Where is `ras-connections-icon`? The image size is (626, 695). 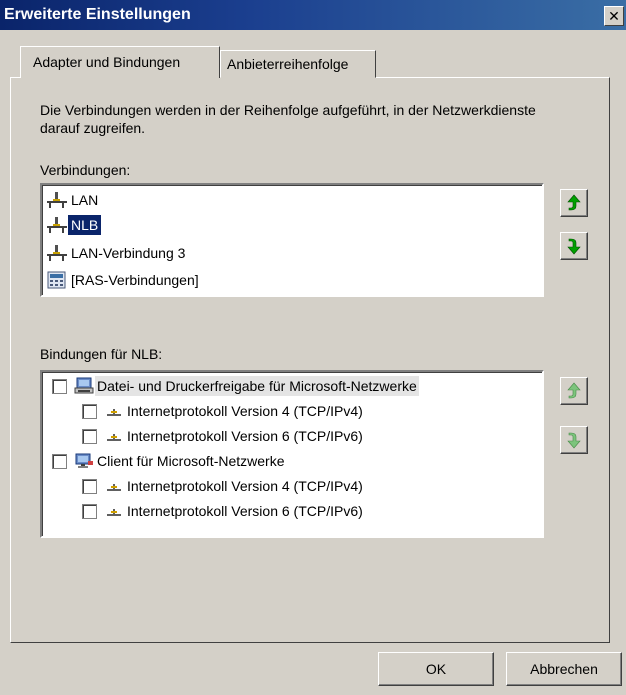 ras-connections-icon is located at coordinates (56, 280).